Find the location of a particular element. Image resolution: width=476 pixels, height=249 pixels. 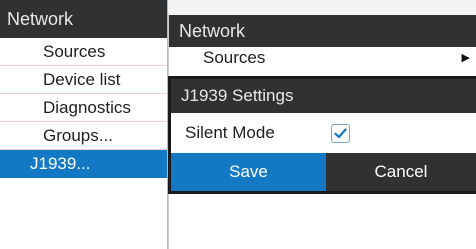

checkmark-icon is located at coordinates (340, 133).